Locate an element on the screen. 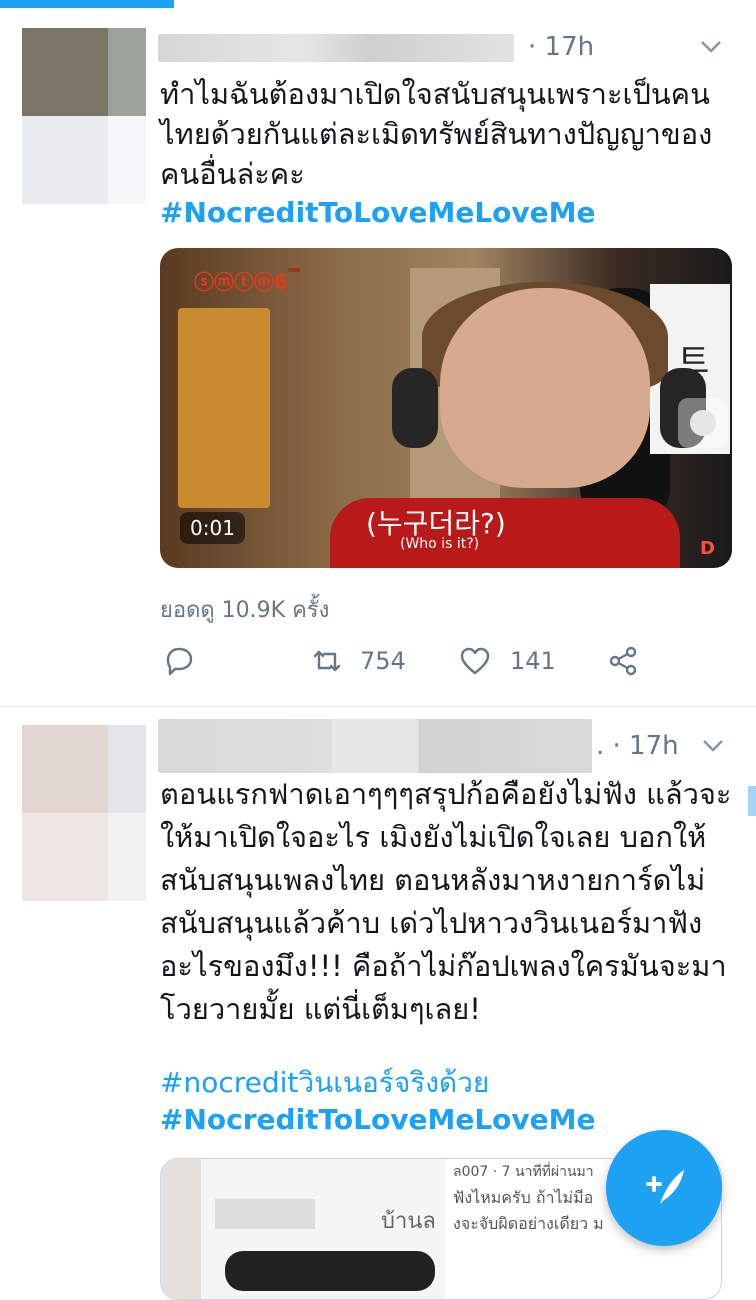  reply-button is located at coordinates (179, 661).